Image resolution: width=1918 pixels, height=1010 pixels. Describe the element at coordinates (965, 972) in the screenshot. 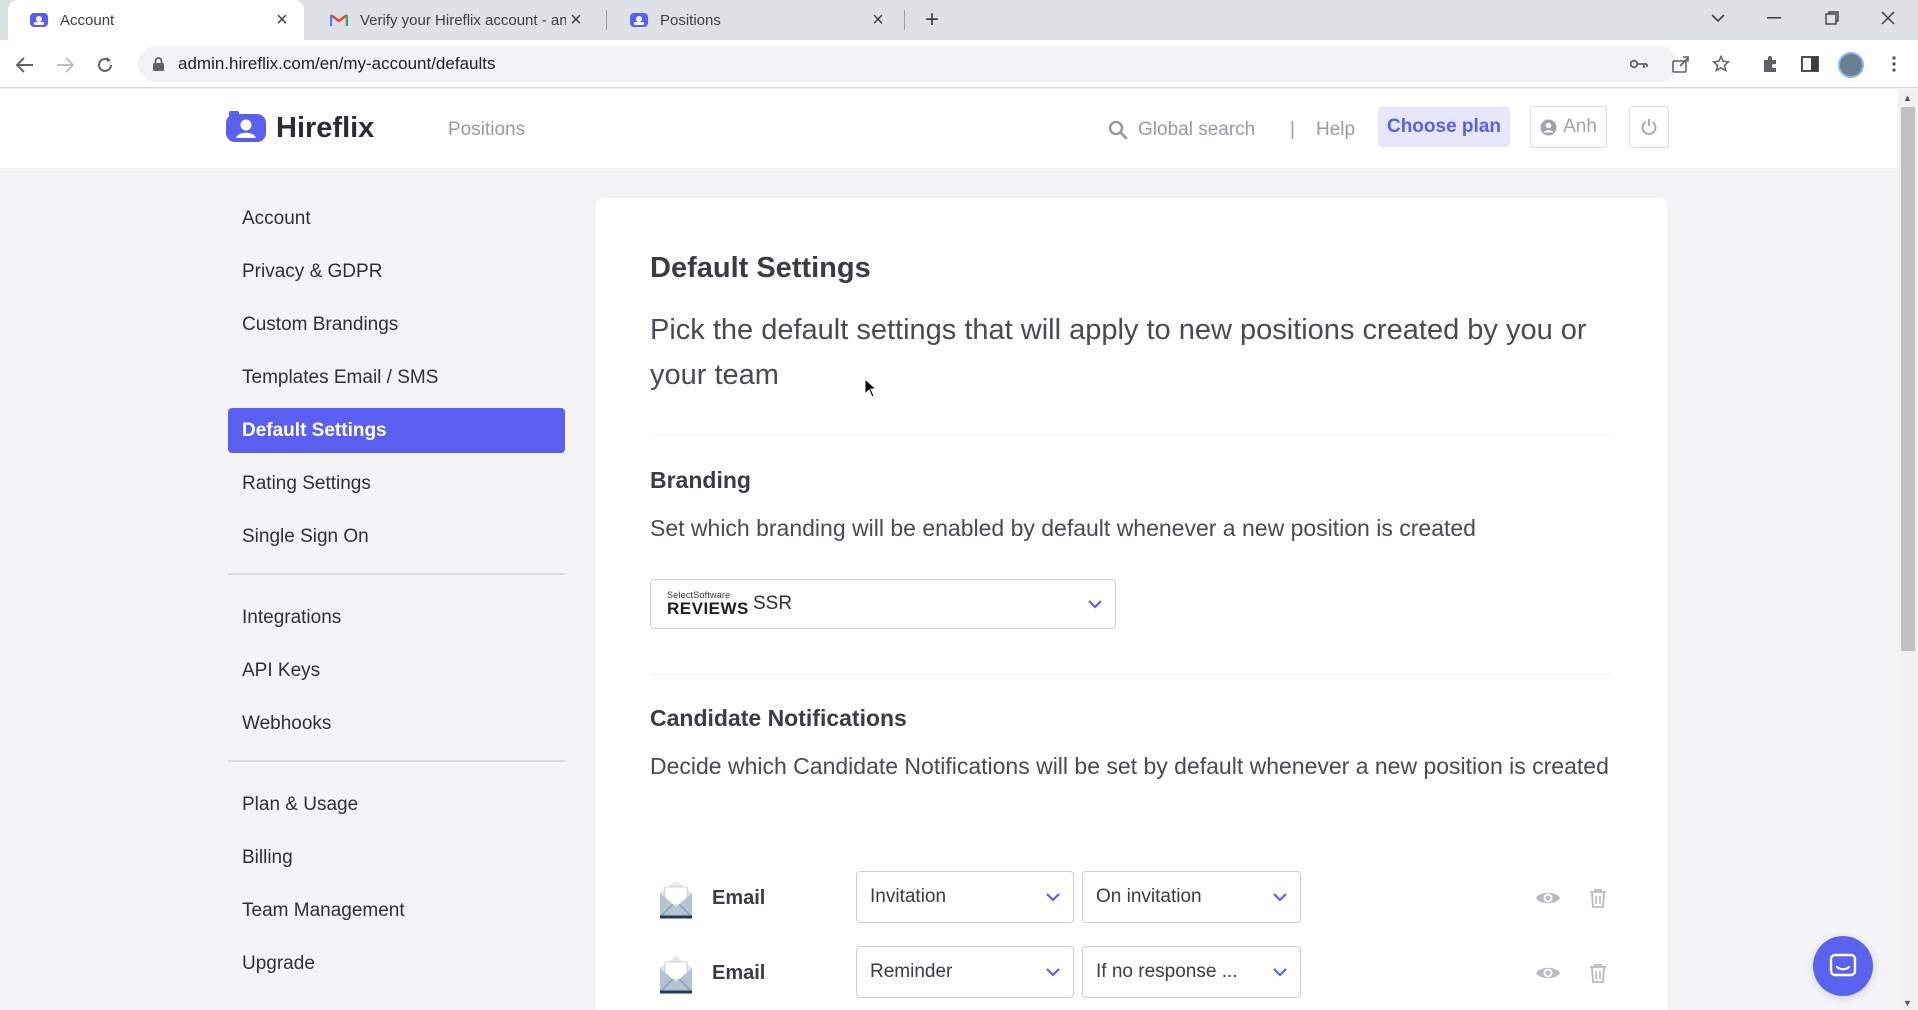

I see `notification-type-select: Reminder` at that location.